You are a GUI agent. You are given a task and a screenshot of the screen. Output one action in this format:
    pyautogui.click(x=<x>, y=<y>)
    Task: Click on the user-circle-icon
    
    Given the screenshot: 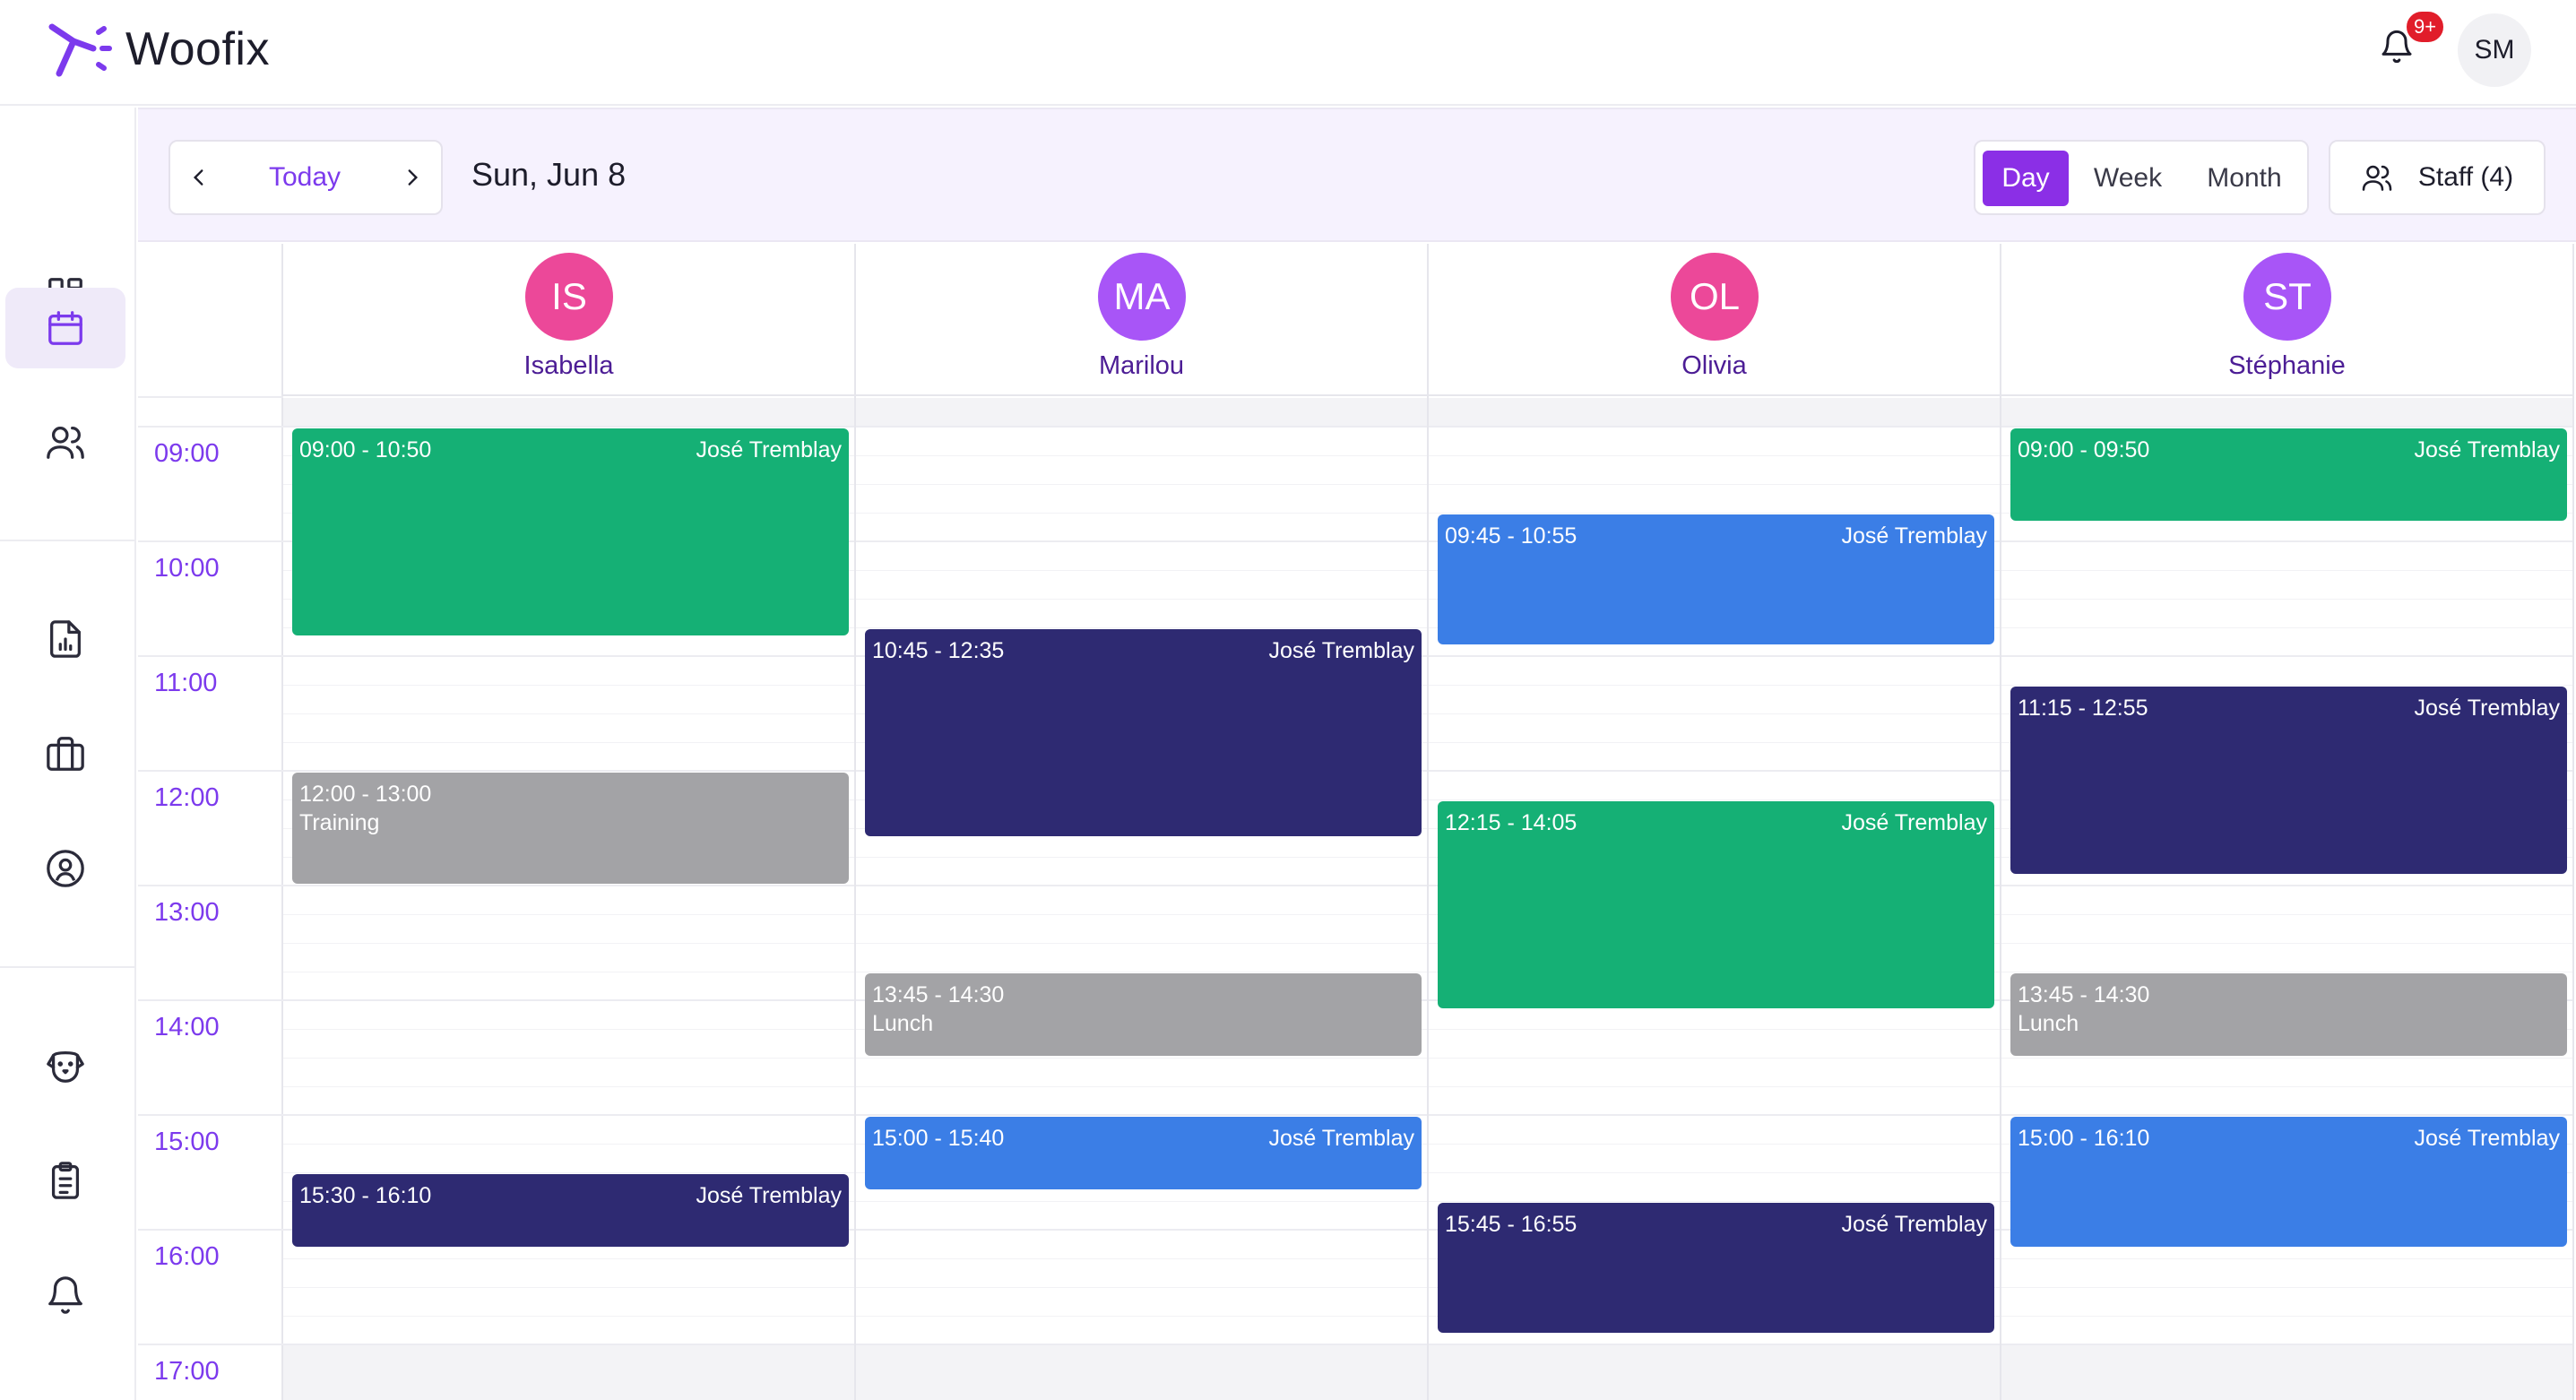 What is the action you would take?
    pyautogui.click(x=65, y=868)
    